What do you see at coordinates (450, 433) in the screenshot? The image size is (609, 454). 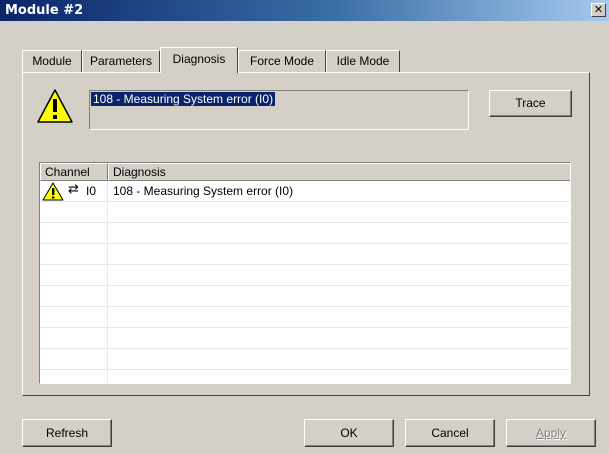 I see `cancel-button: Cancel` at bounding box center [450, 433].